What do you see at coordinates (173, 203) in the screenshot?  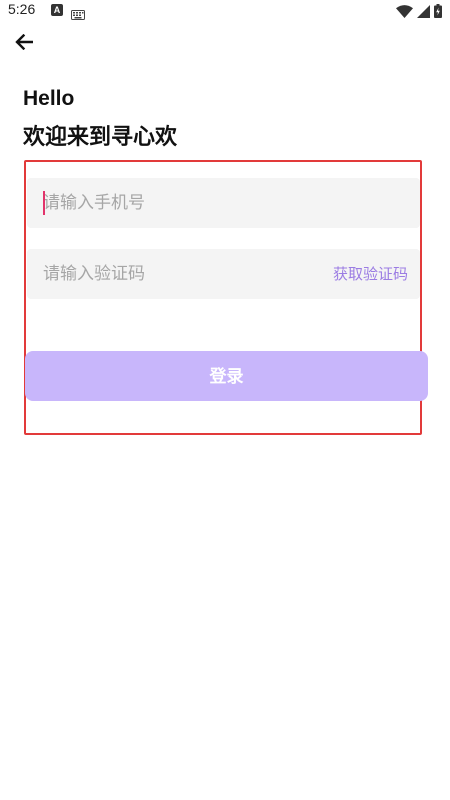 I see `phone-input` at bounding box center [173, 203].